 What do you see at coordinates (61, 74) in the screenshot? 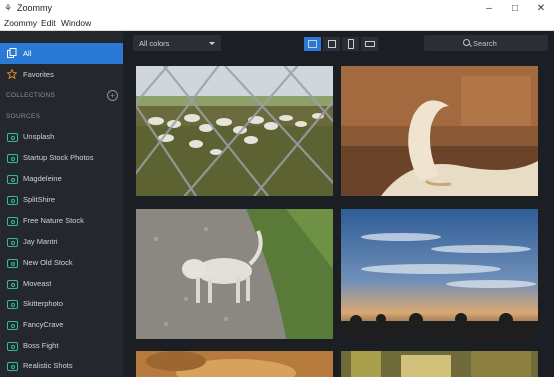
I see `sidebar-item-favorites: Favorites` at bounding box center [61, 74].